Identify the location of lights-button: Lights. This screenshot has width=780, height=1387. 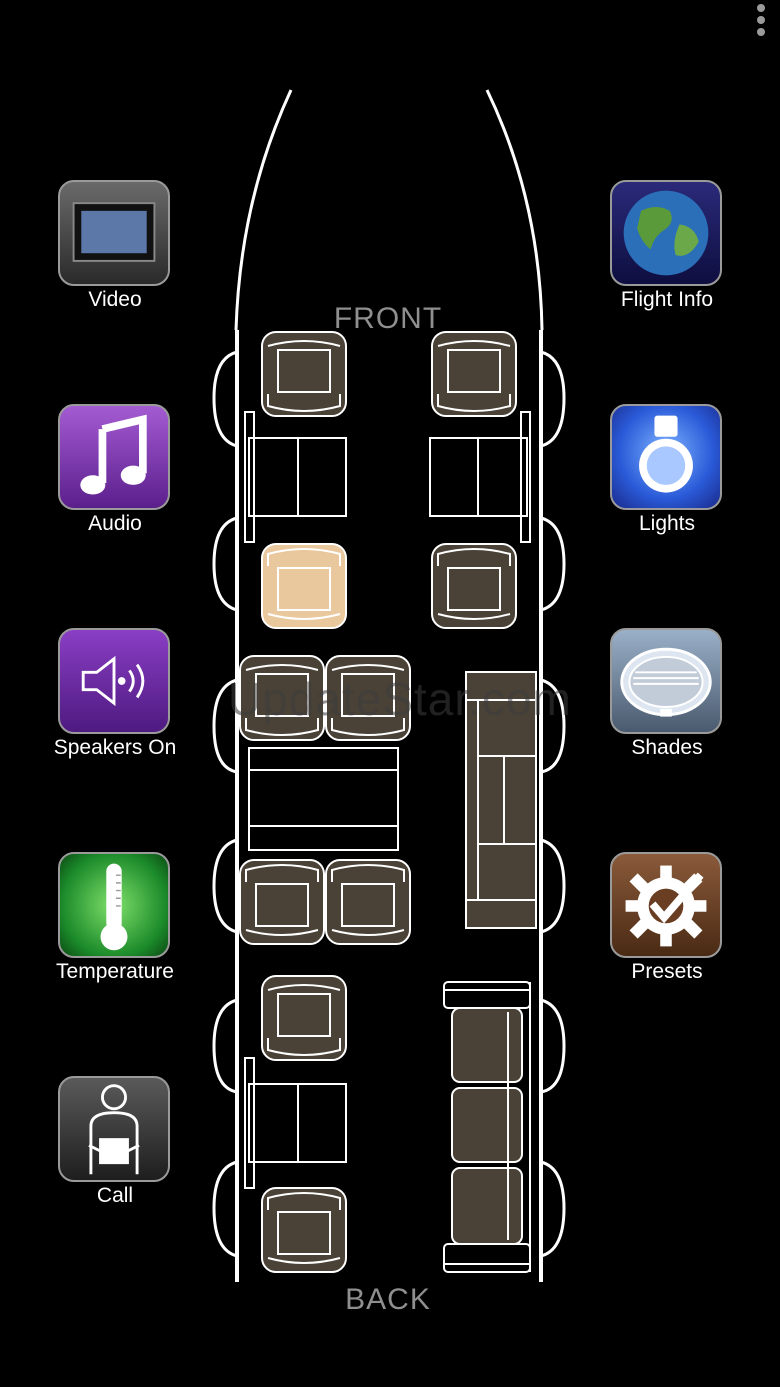
(667, 474).